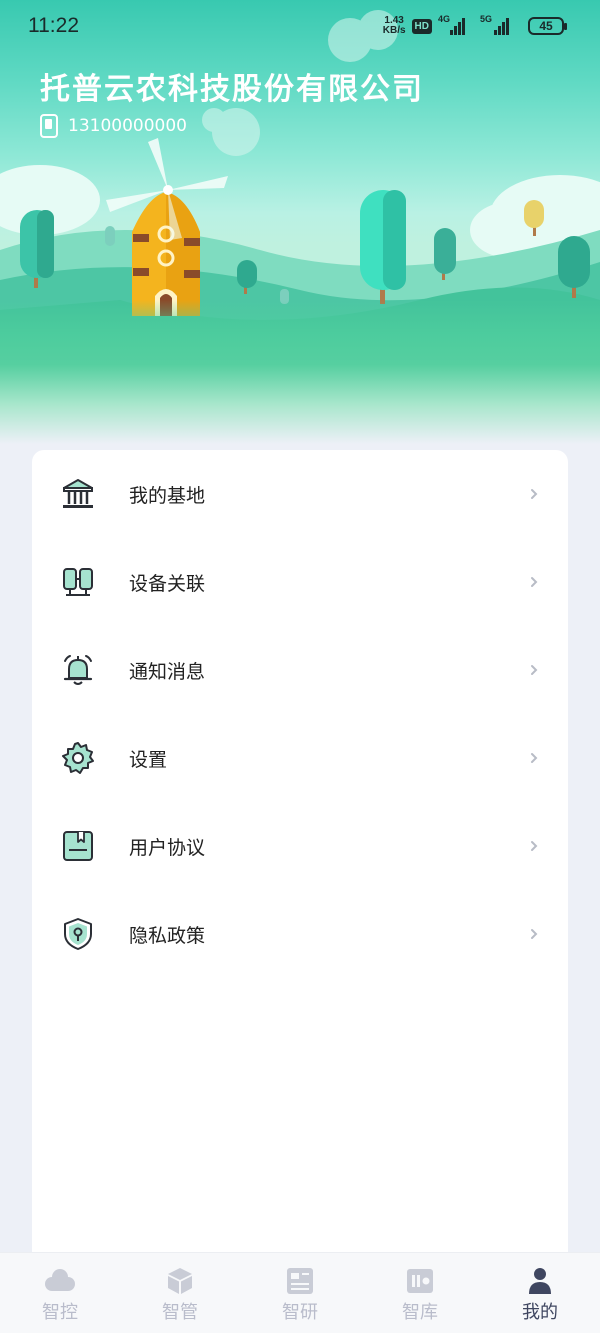 The image size is (600, 1333). I want to click on status-time: 11:22, so click(53, 25).